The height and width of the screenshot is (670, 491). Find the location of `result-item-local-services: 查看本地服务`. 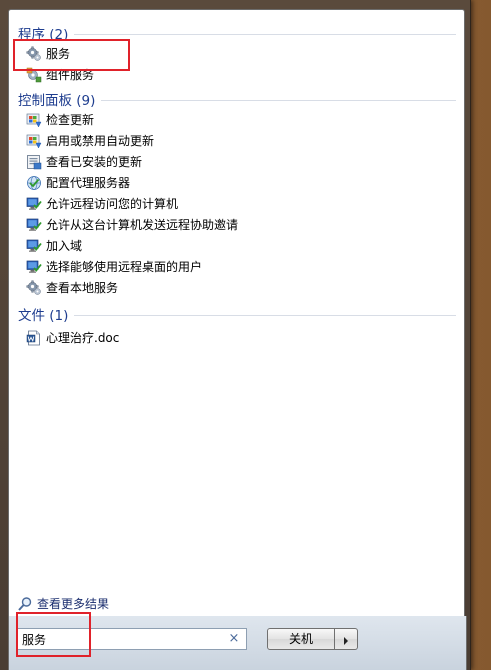

result-item-local-services: 查看本地服务 is located at coordinates (245, 287).